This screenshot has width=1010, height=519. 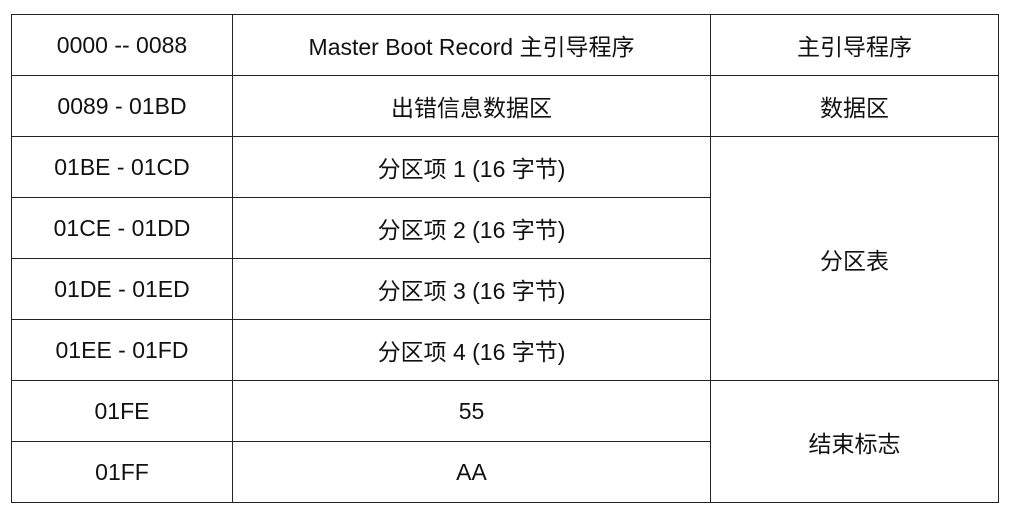 What do you see at coordinates (122, 106) in the screenshot?
I see `address-range-cell: 0089 - 01BD` at bounding box center [122, 106].